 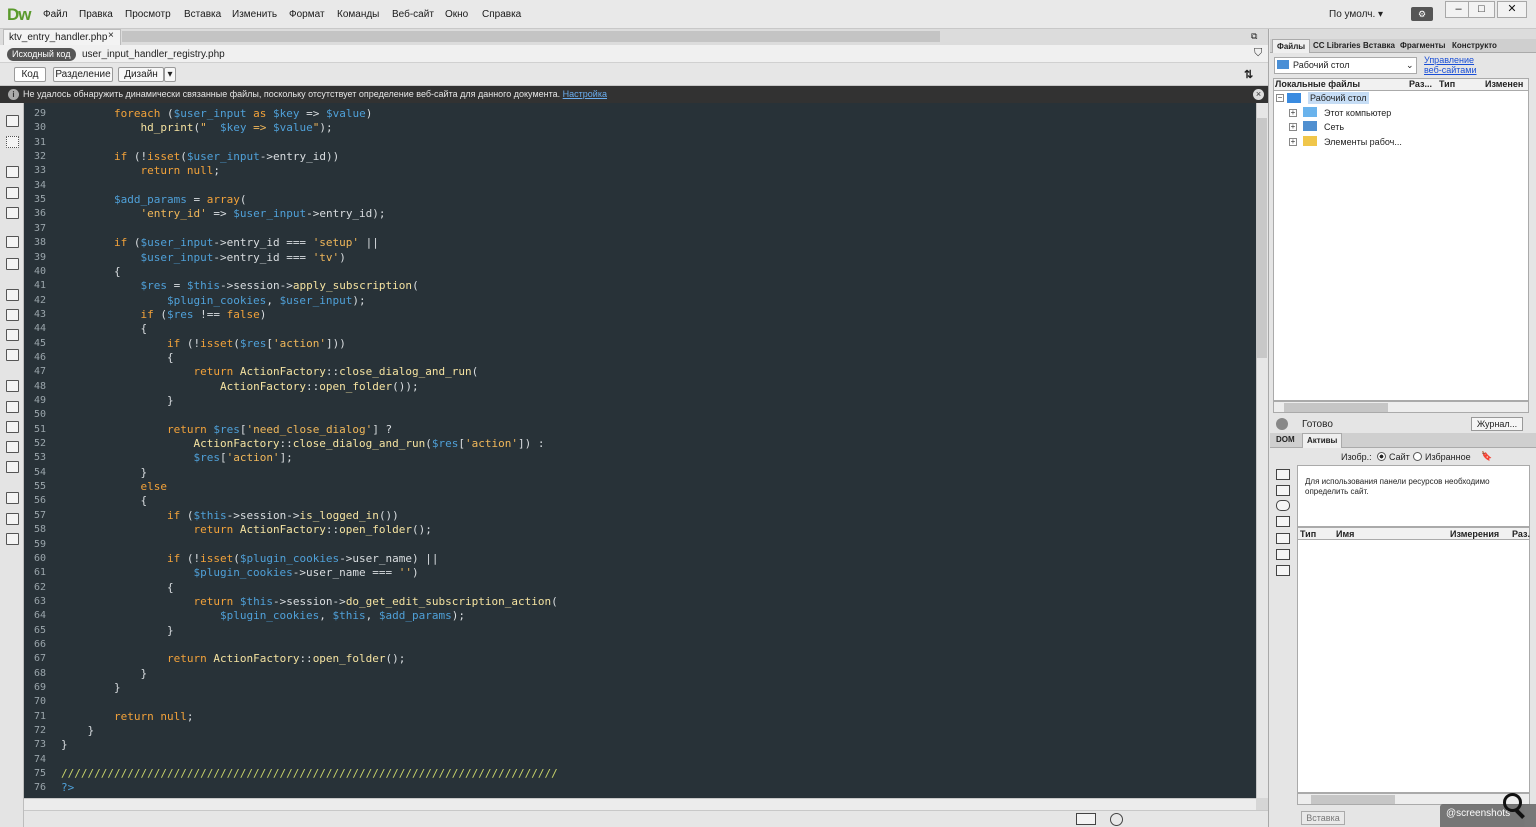 What do you see at coordinates (12, 539) in the screenshot?
I see `format-source-icon` at bounding box center [12, 539].